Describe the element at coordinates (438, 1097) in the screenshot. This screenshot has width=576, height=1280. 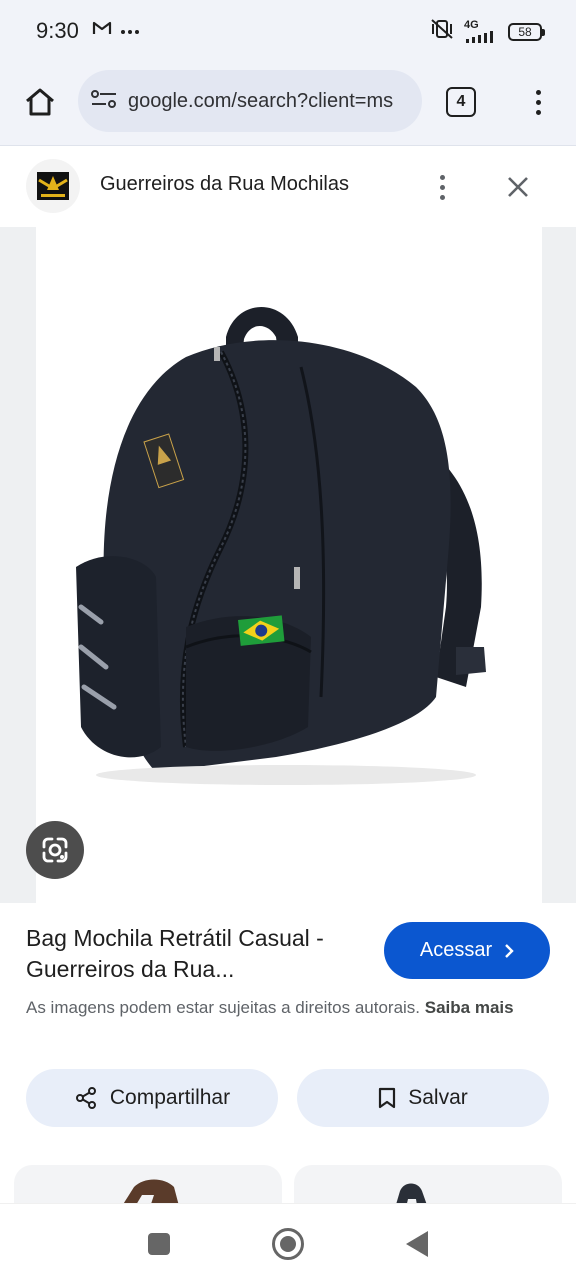
I see `save-label: Salvar` at that location.